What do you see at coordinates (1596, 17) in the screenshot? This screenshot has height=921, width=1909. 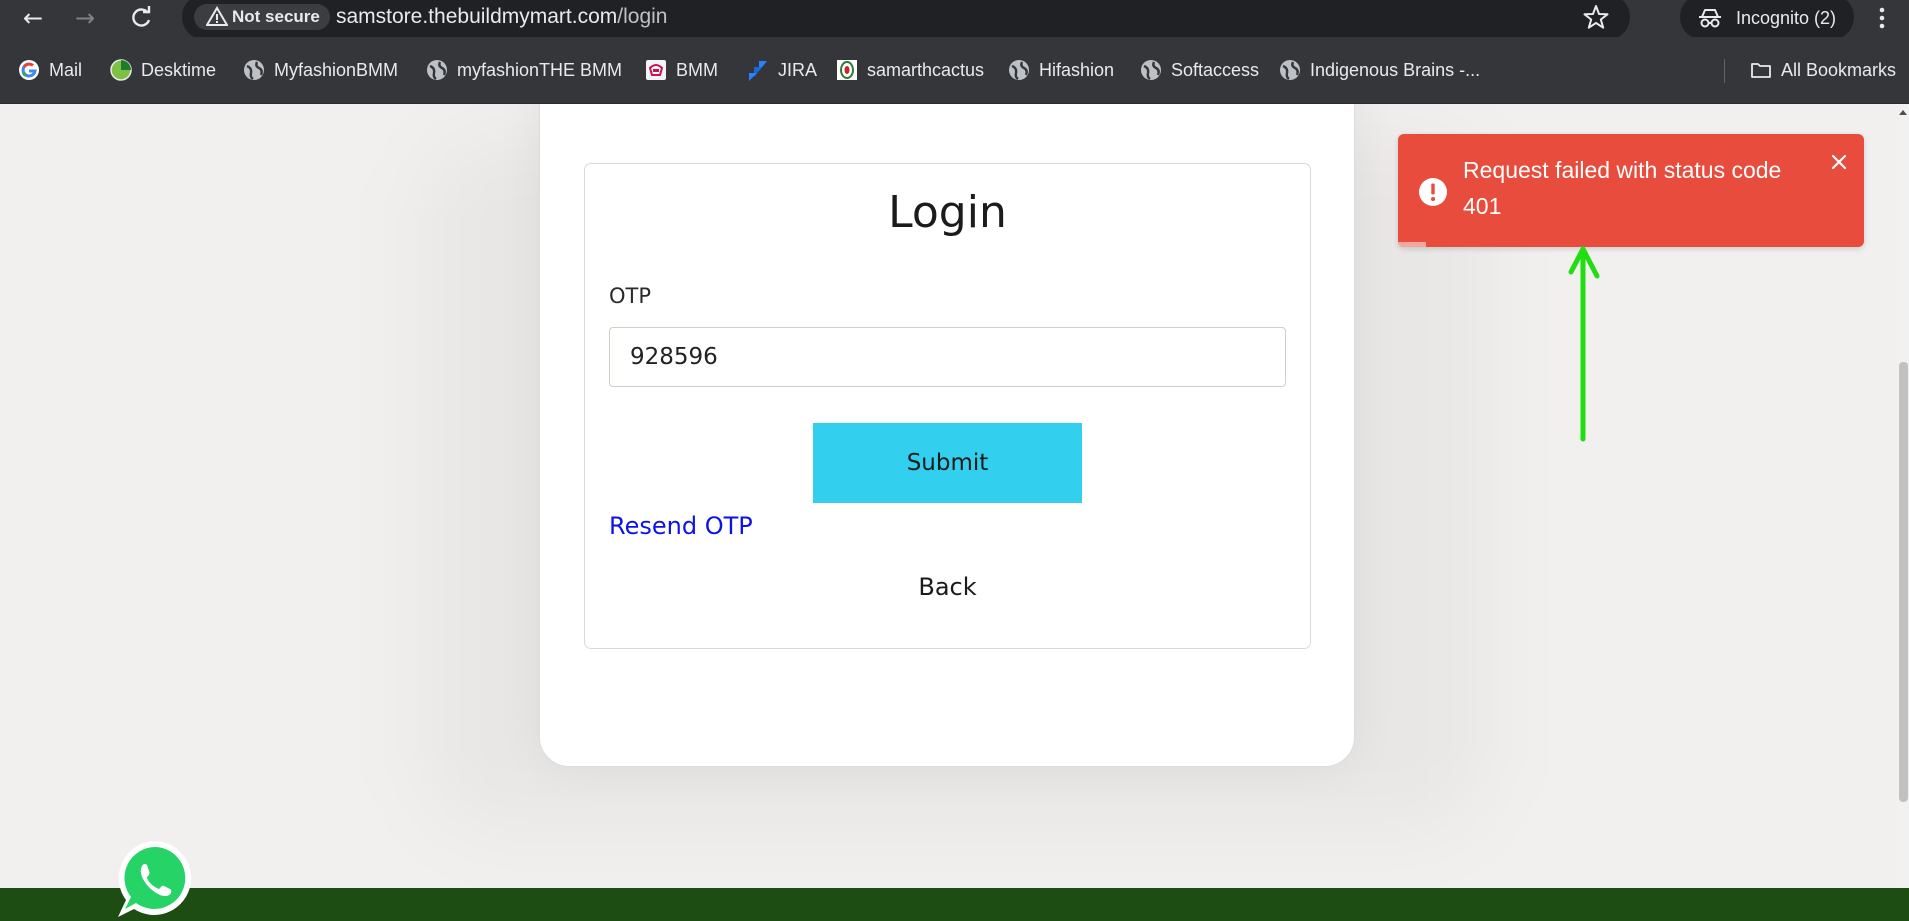 I see `bookmark-star-icon` at bounding box center [1596, 17].